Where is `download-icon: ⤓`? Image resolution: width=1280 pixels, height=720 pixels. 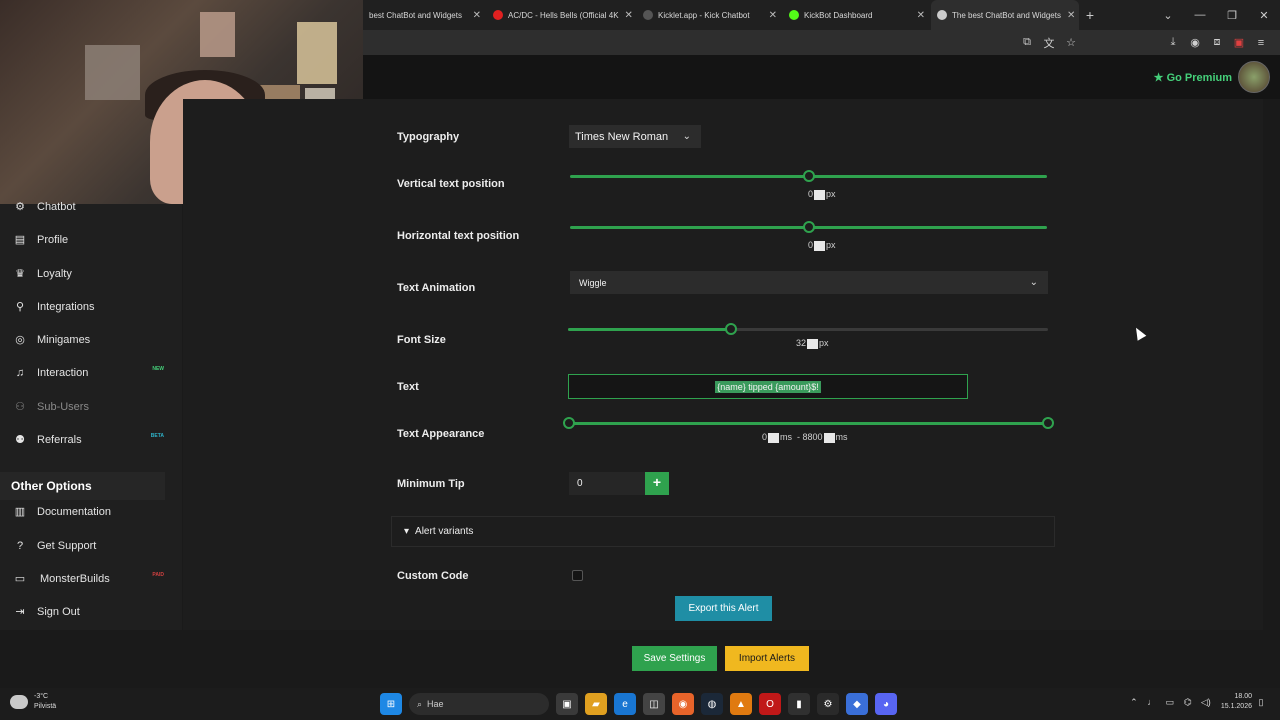 download-icon: ⤓ is located at coordinates (1173, 42).